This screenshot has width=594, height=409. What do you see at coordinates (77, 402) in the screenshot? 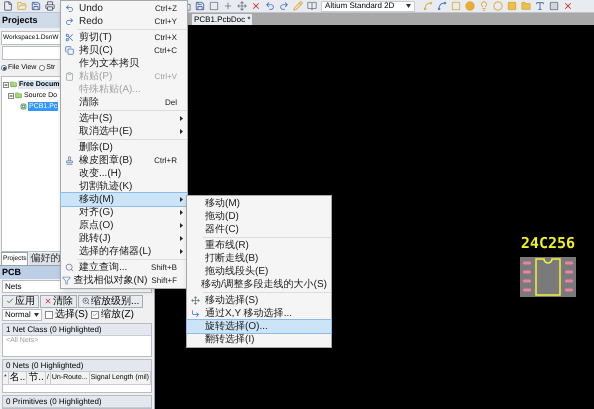
I see `section-title: 0 Primitives (0 Highlighted)` at bounding box center [77, 402].